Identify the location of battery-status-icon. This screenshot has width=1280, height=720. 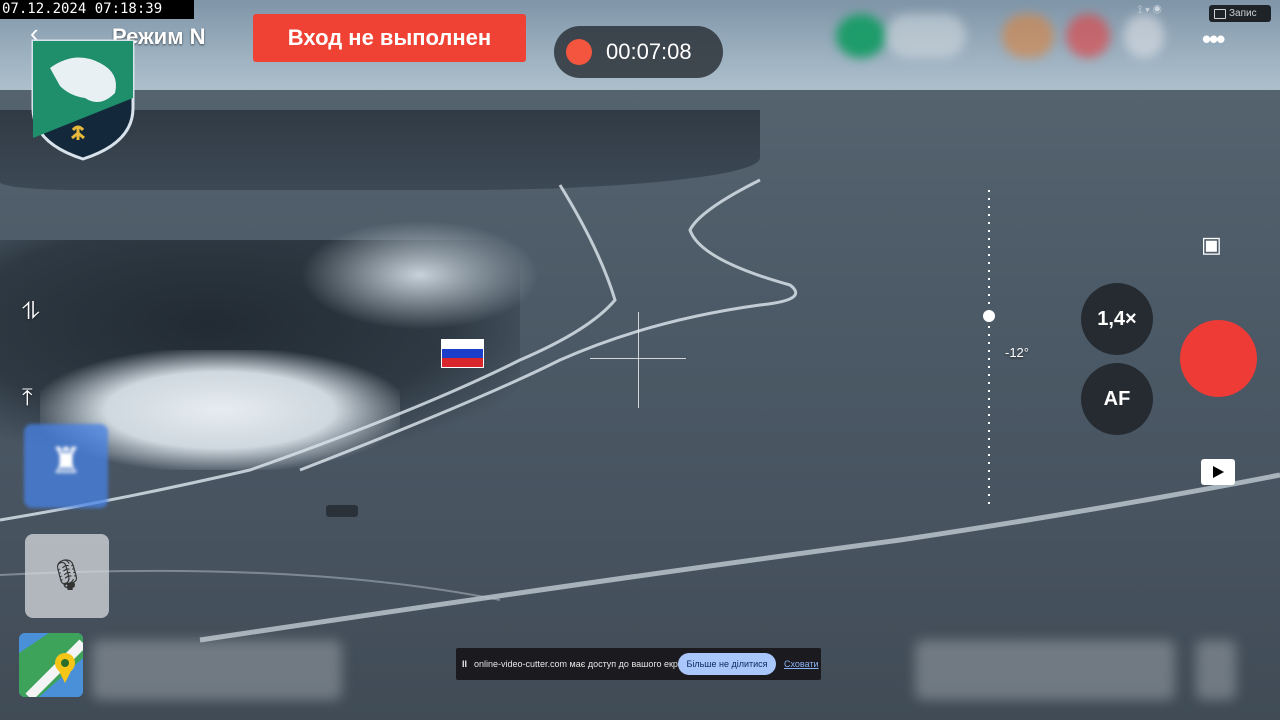
(1088, 36).